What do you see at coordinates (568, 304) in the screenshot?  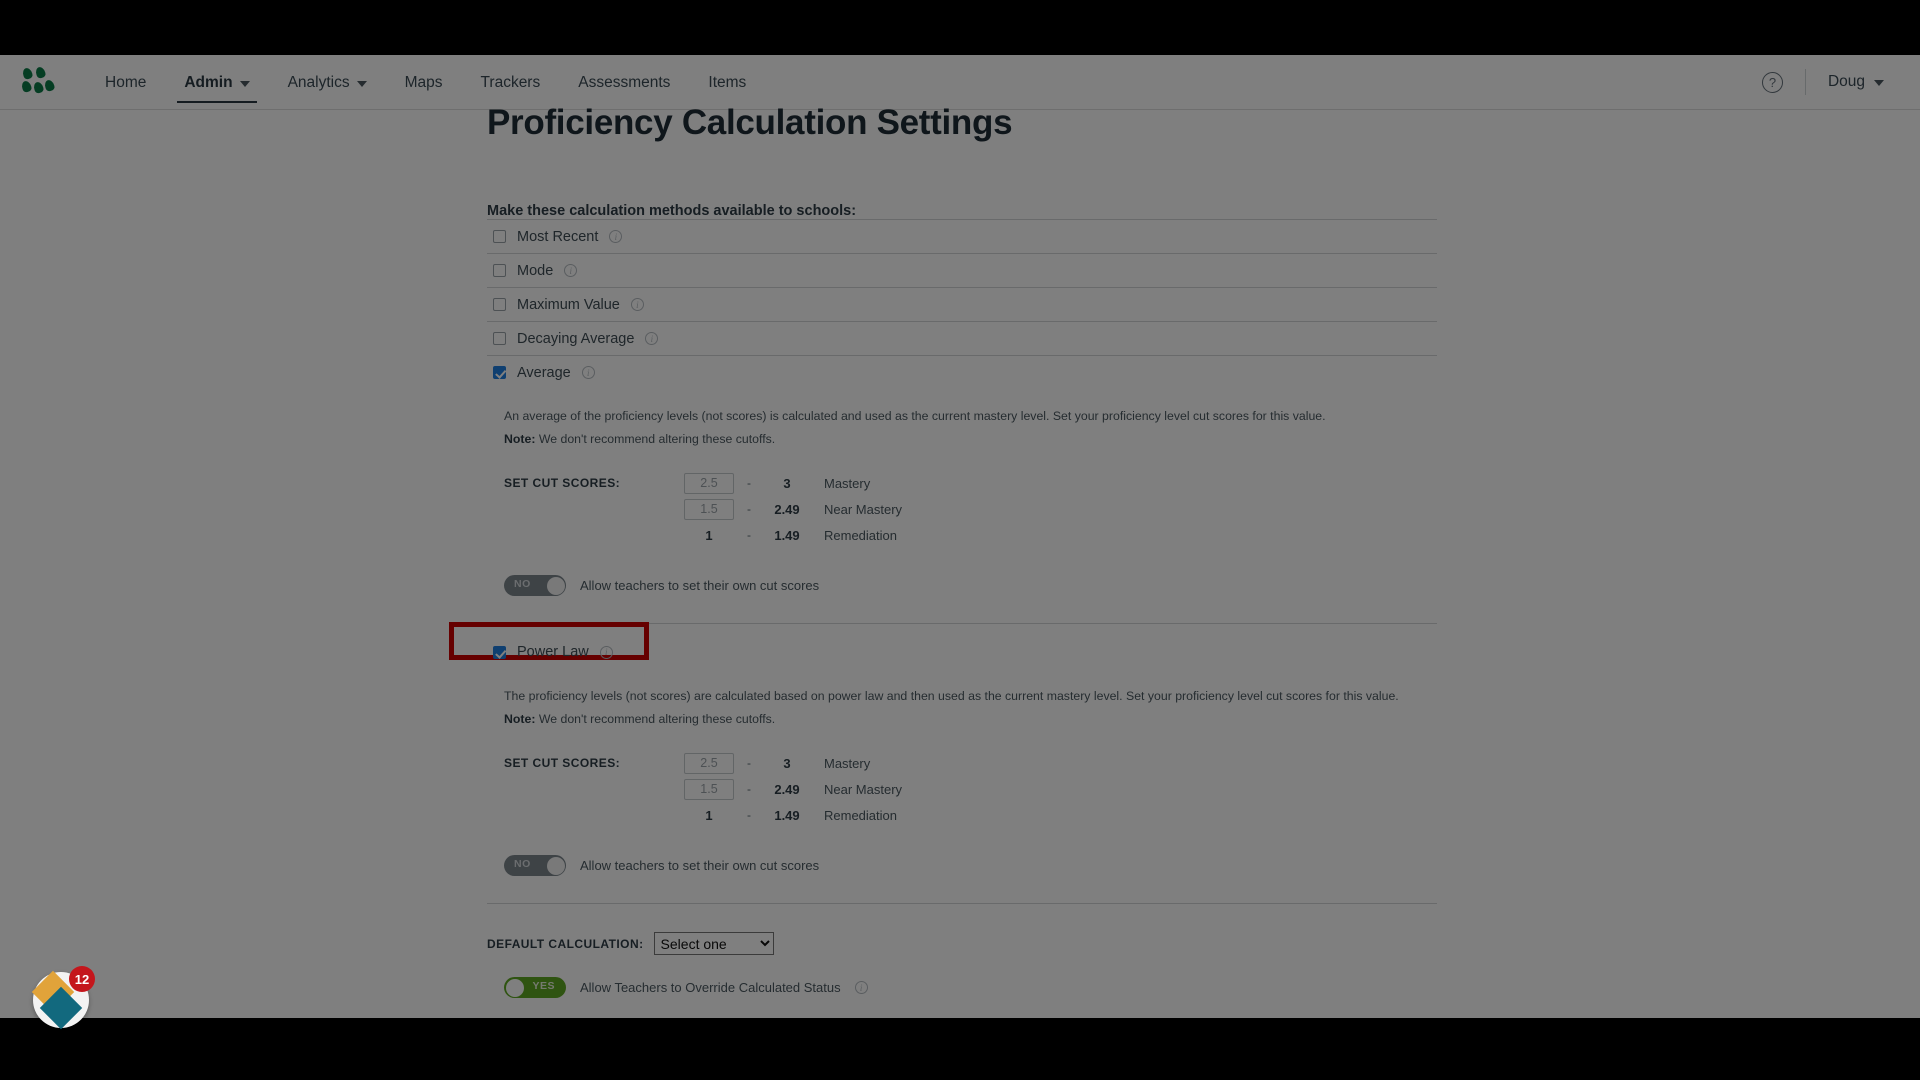 I see `method-label: Maximum Value` at bounding box center [568, 304].